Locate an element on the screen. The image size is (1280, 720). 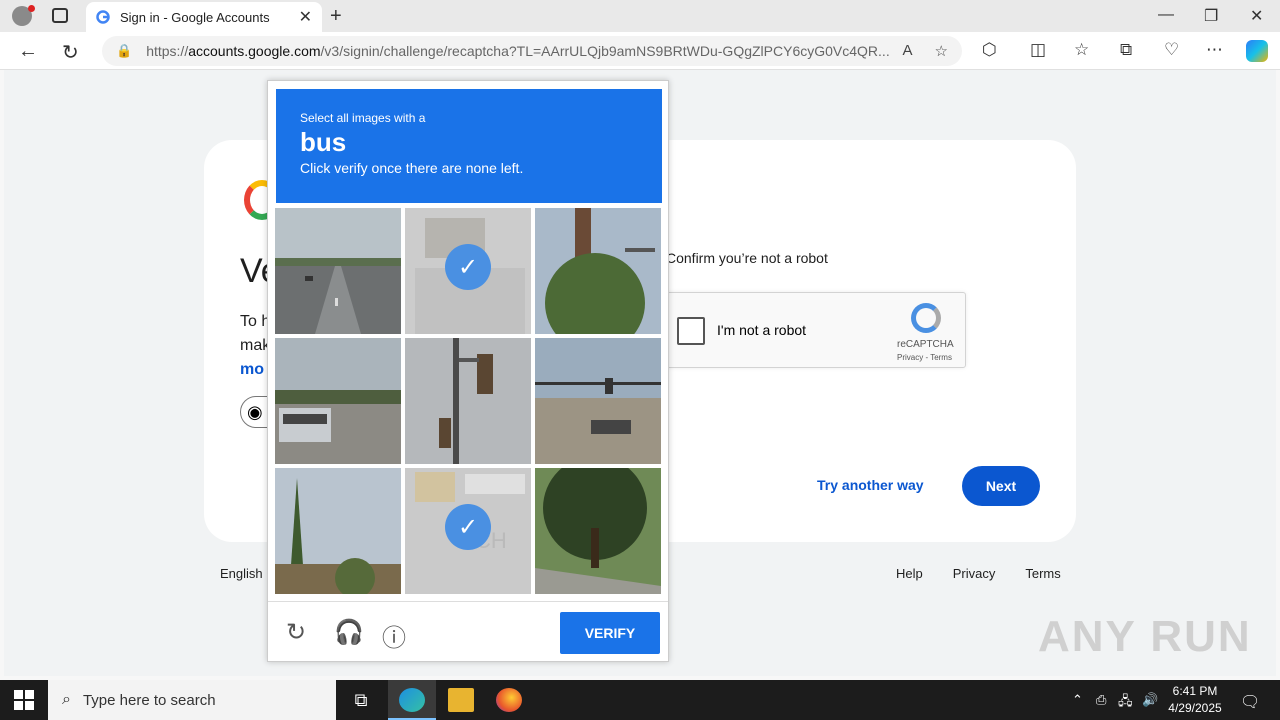
favorites-icon: ☆ is located at coordinates (1081, 50).